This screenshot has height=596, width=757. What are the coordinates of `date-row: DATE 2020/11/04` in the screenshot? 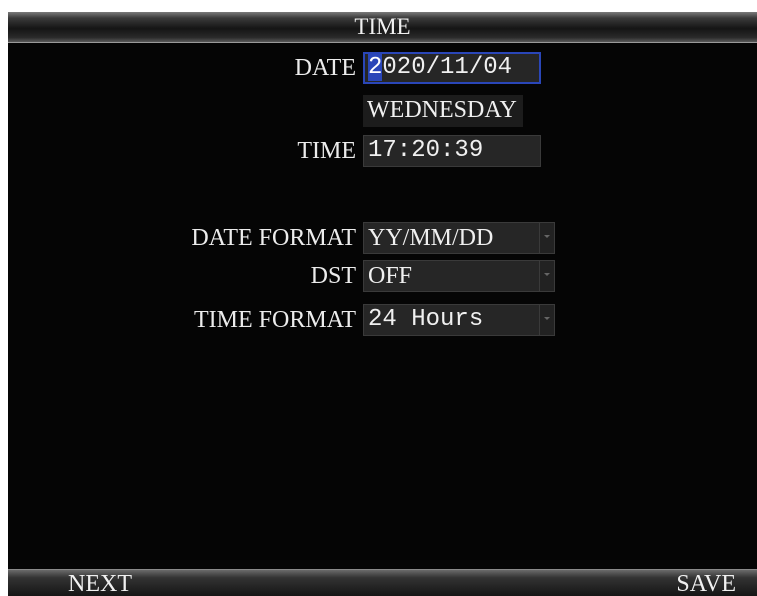 It's located at (382, 69).